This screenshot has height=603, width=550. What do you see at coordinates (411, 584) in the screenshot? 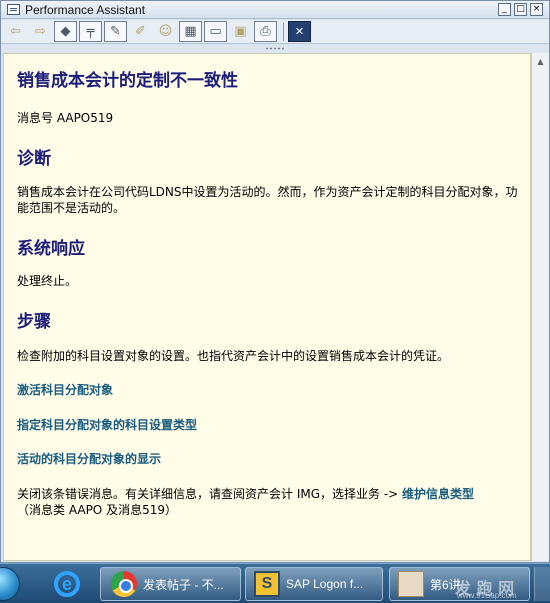
I see `document-icon` at bounding box center [411, 584].